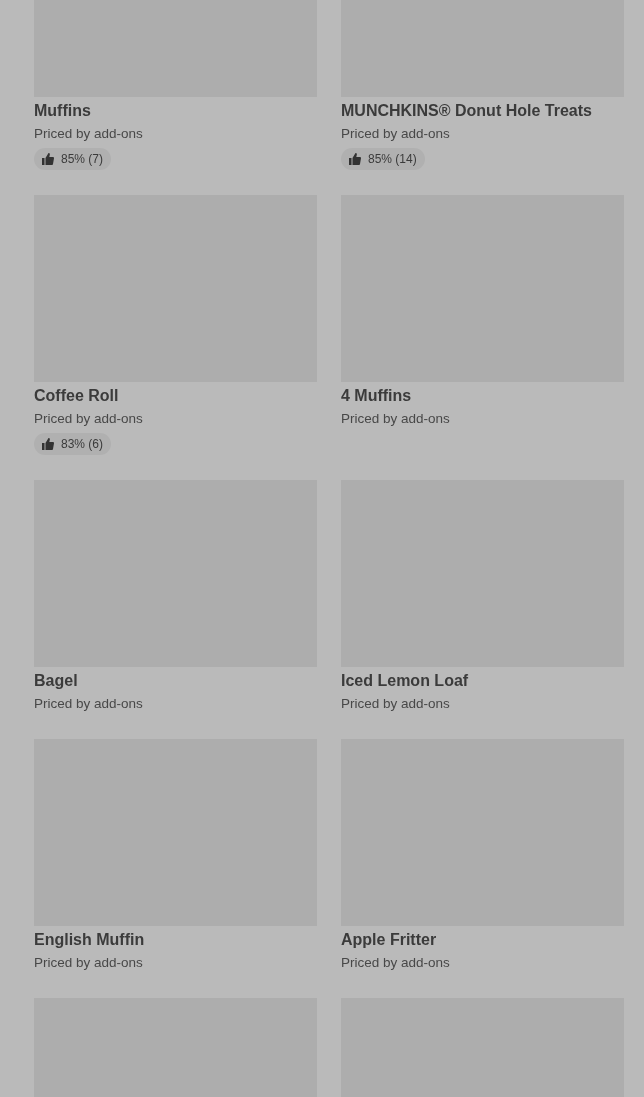 The image size is (644, 1097). I want to click on rating-badge: 83% (6), so click(73, 444).